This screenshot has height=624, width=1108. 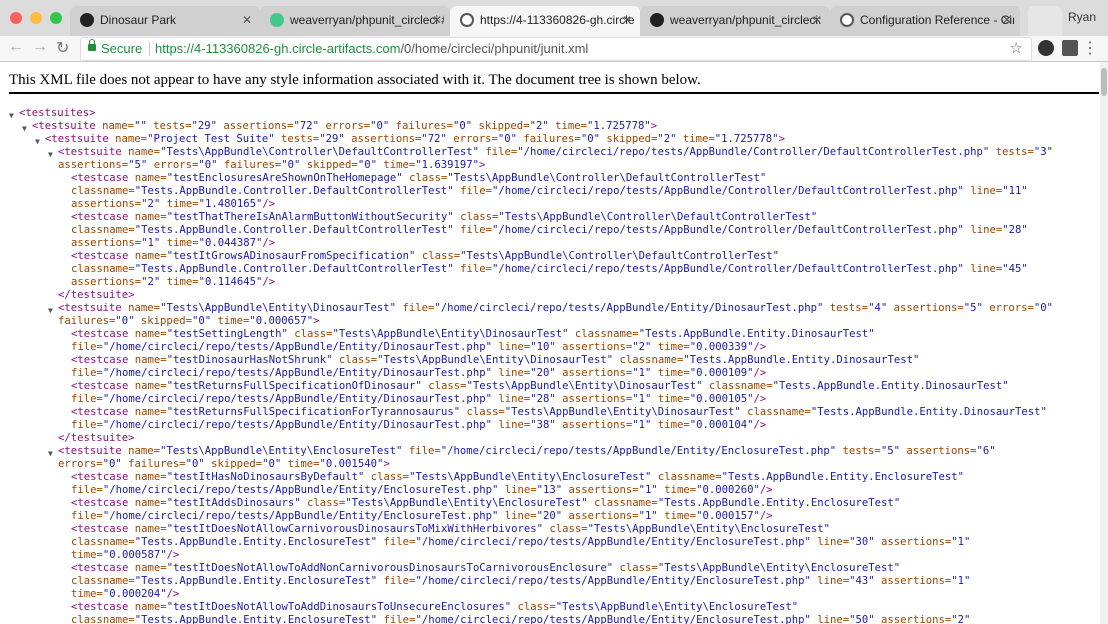 I want to click on tab-configuration-reference: Configuration Reference - Circ ✕, so click(x=925, y=21).